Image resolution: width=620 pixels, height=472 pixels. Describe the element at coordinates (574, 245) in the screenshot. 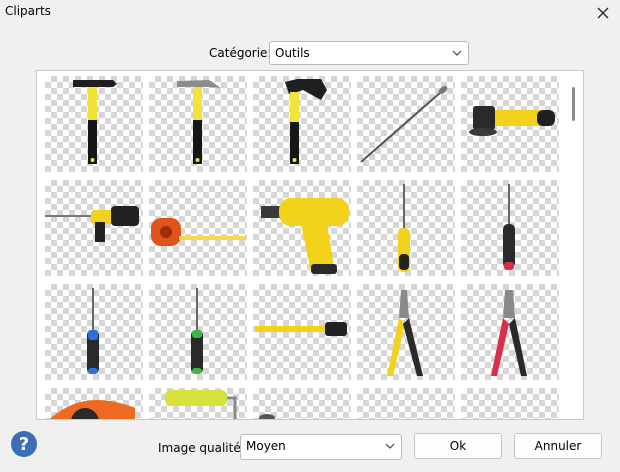

I see `gallery-scrollbar` at that location.